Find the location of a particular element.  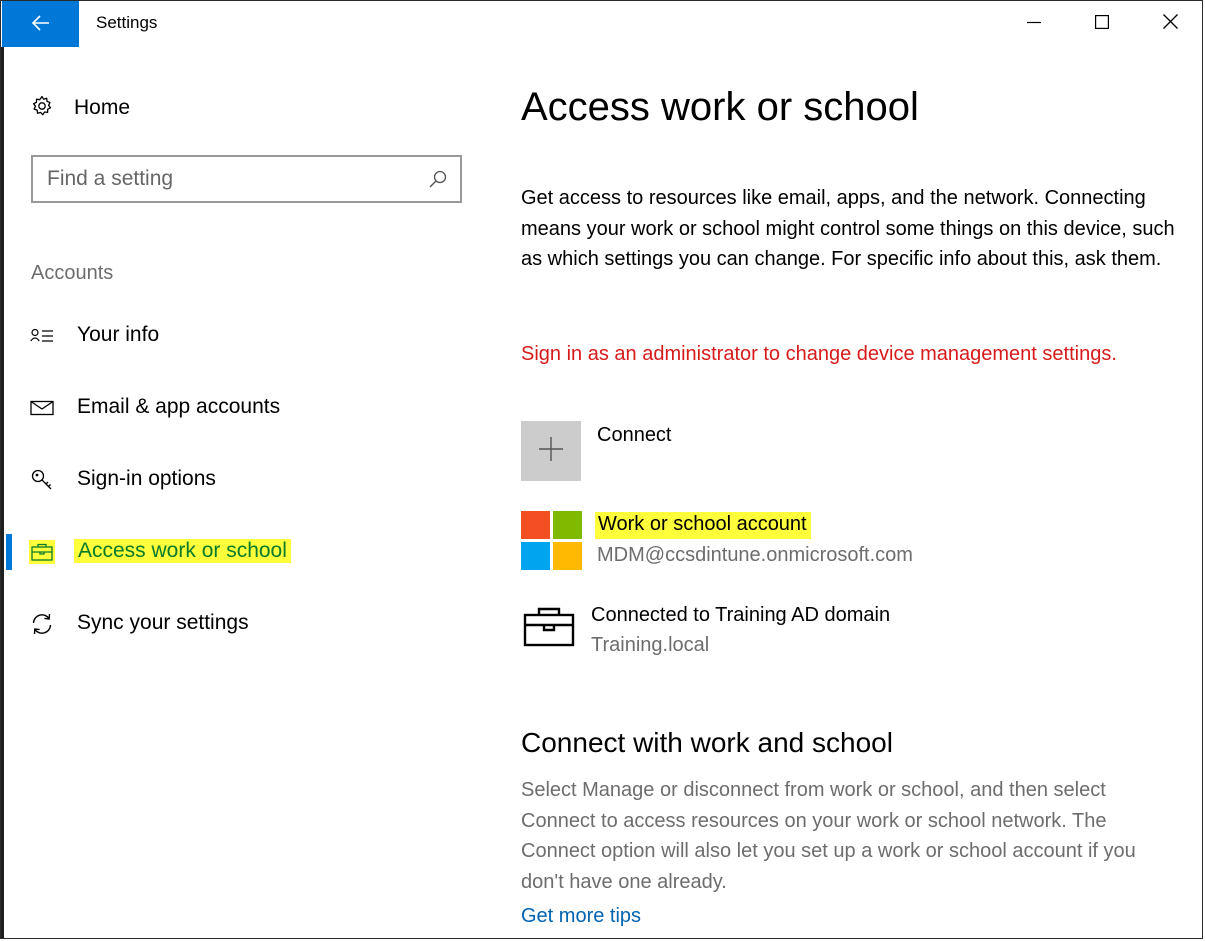

app-title: Settings is located at coordinates (127, 22).